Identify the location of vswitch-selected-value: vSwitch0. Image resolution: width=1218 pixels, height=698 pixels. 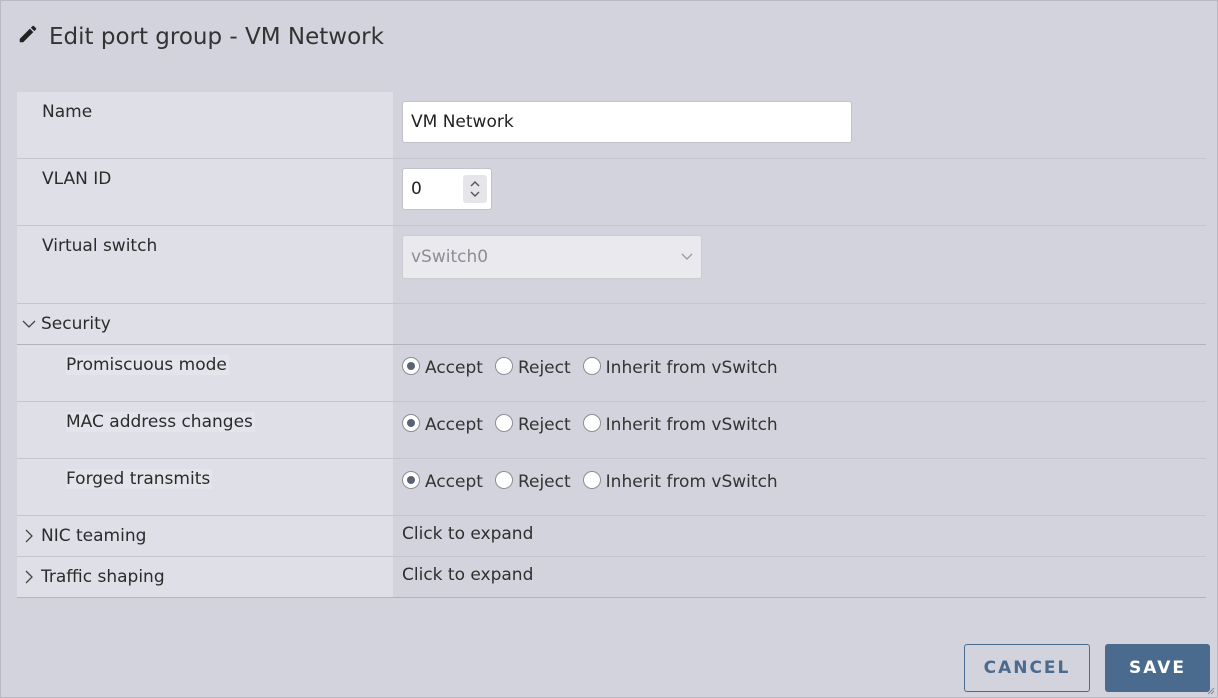
(450, 257).